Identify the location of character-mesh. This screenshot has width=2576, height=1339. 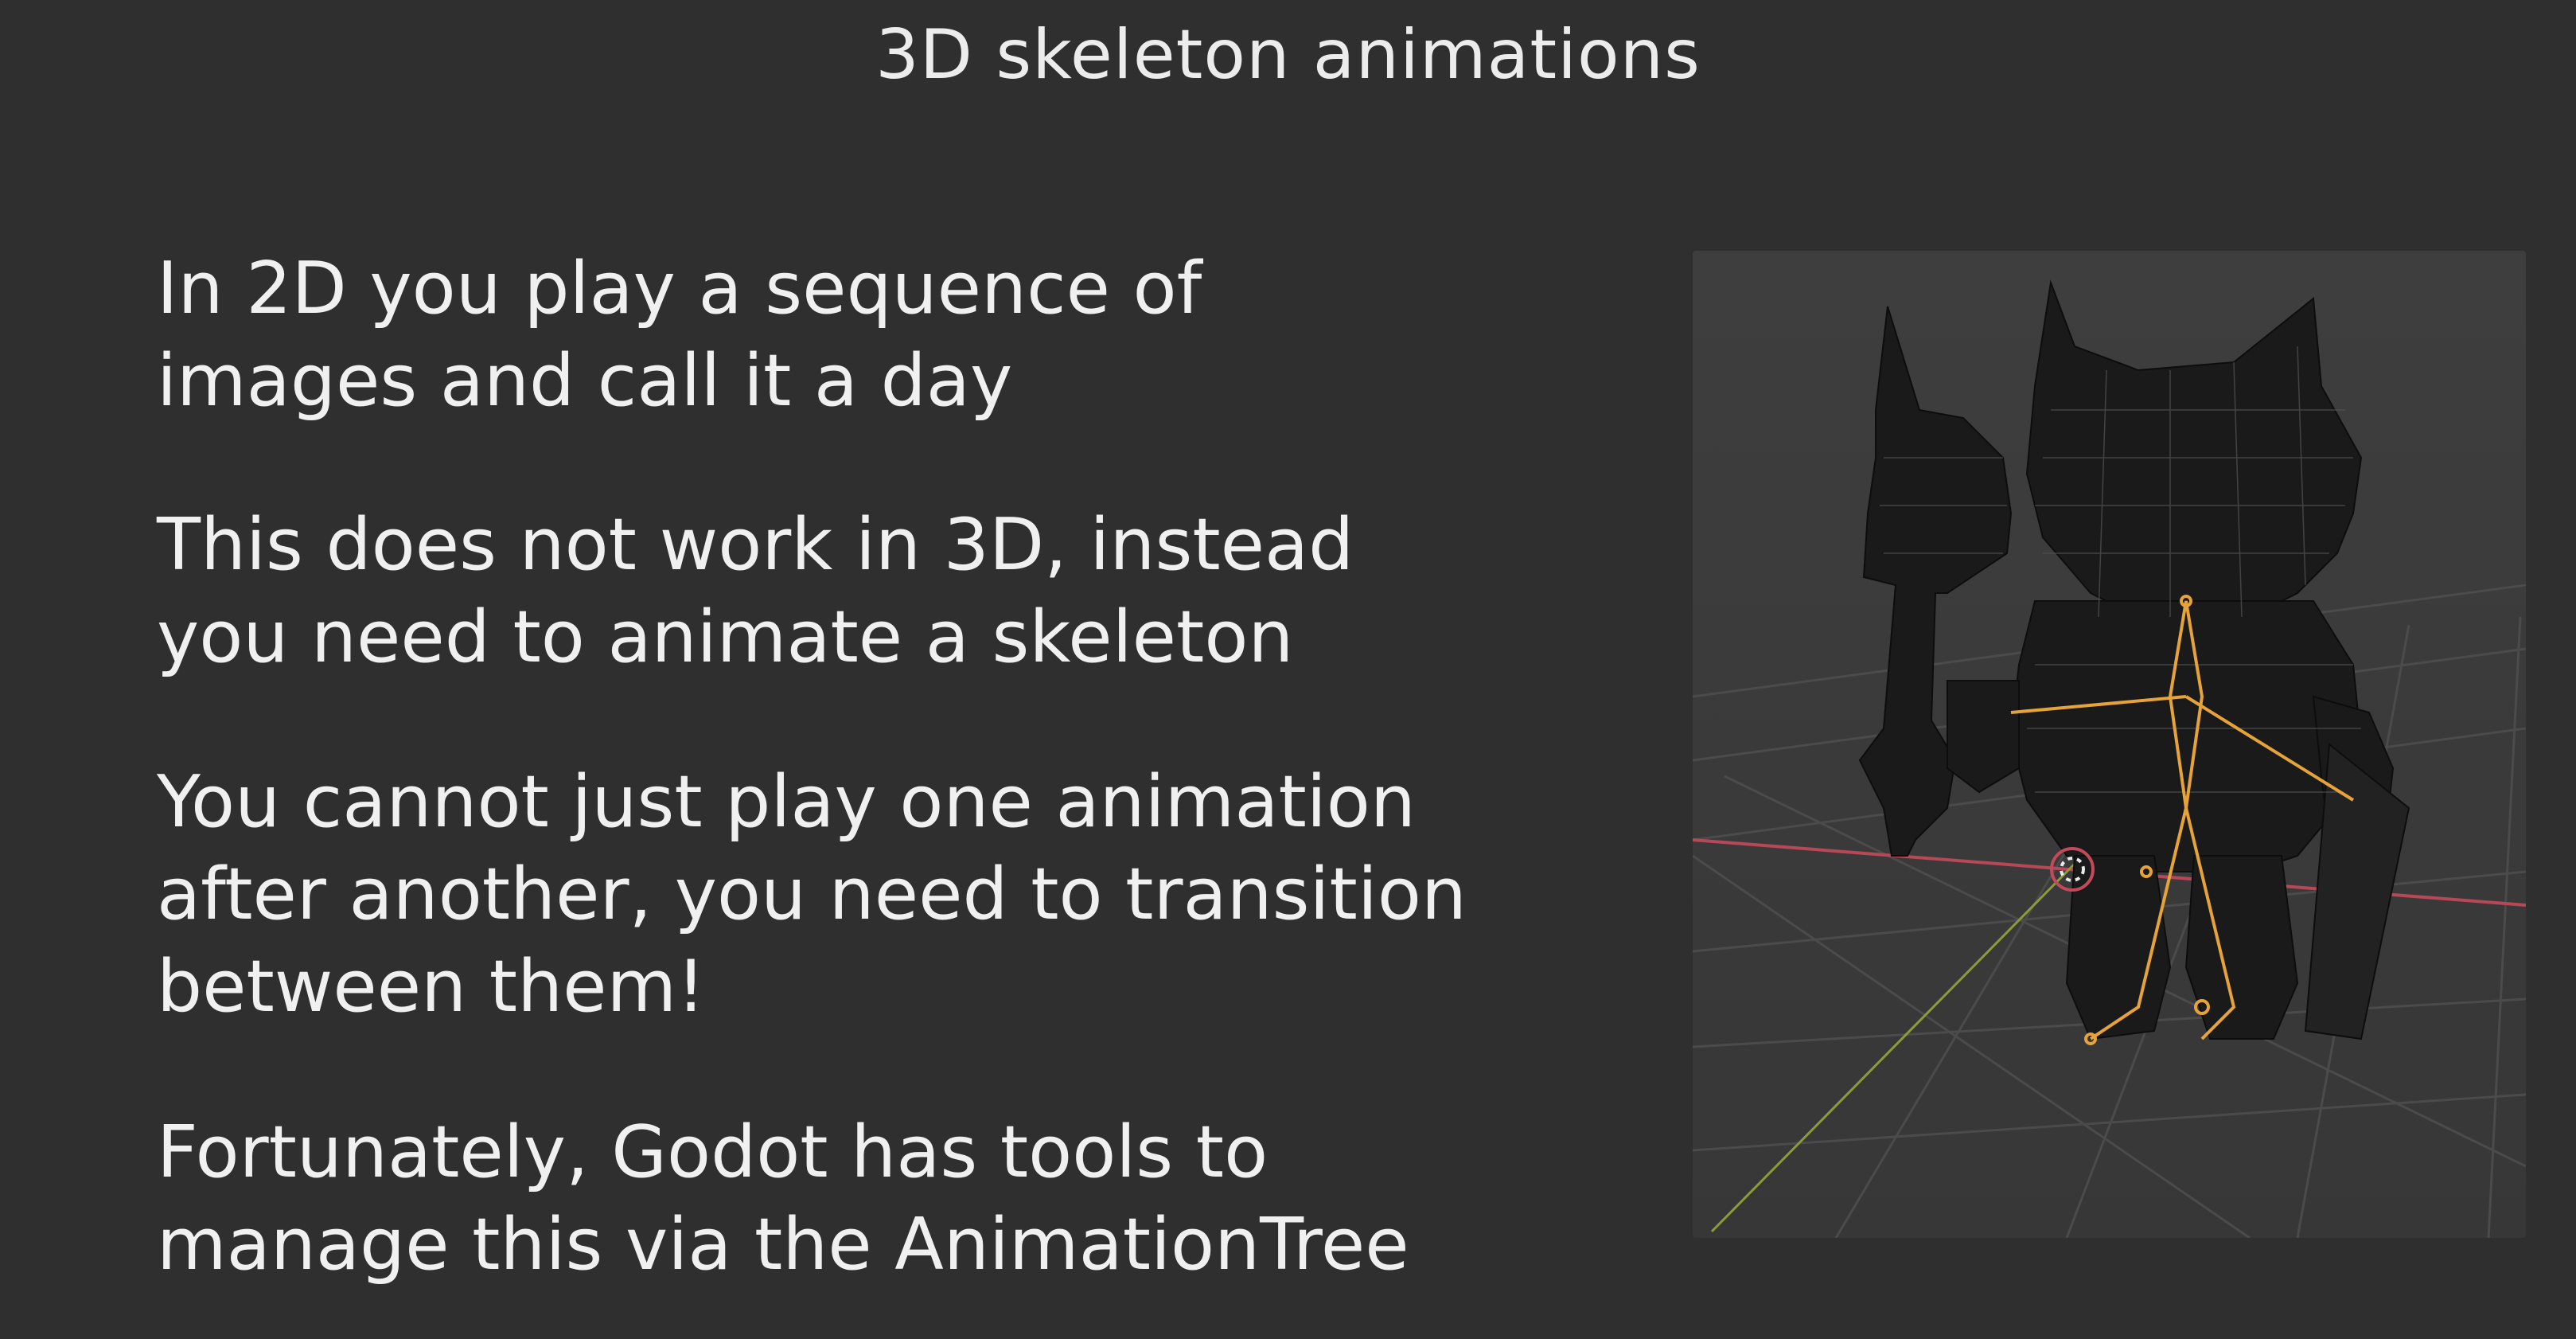
(2134, 659).